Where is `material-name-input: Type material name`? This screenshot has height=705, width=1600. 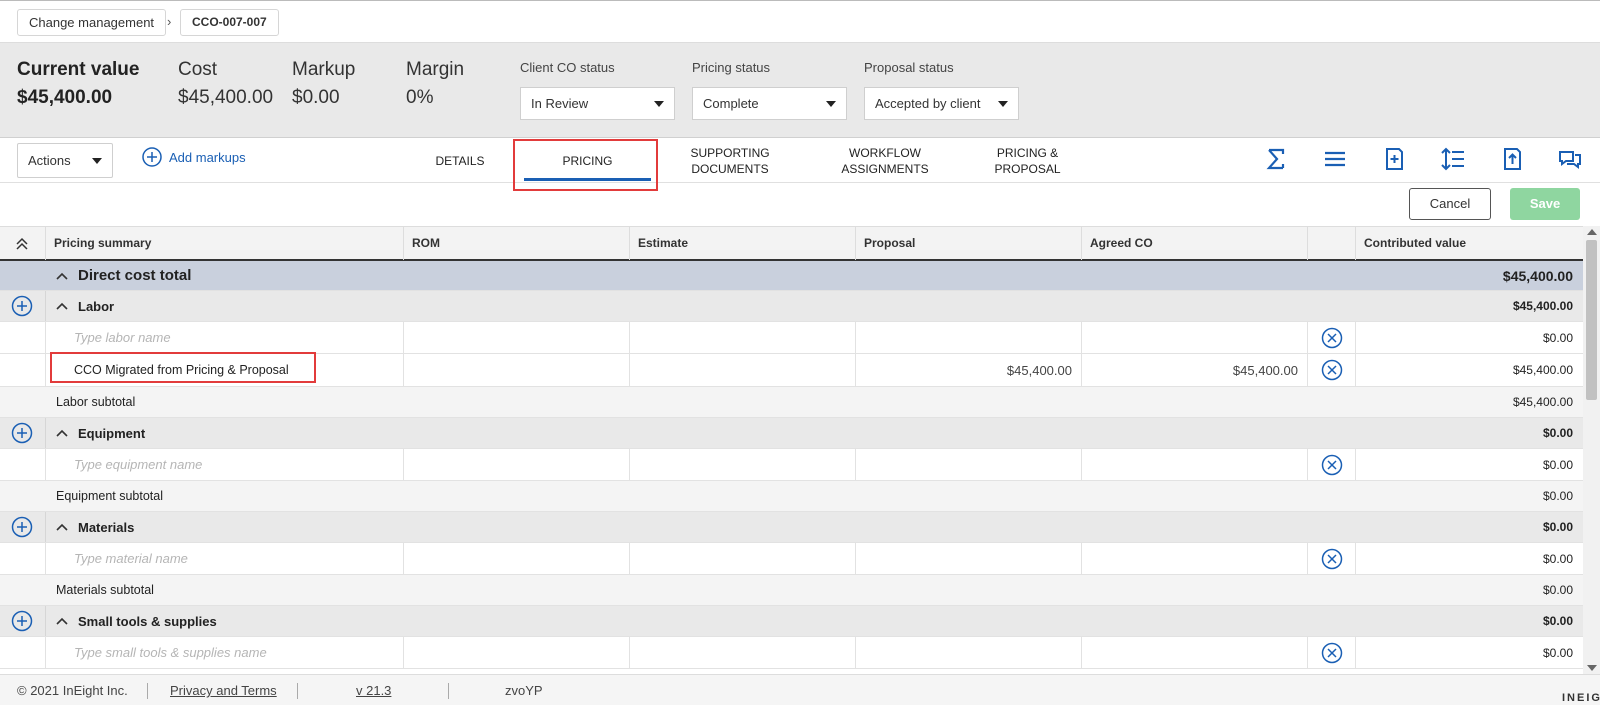
material-name-input: Type material name is located at coordinates (131, 558).